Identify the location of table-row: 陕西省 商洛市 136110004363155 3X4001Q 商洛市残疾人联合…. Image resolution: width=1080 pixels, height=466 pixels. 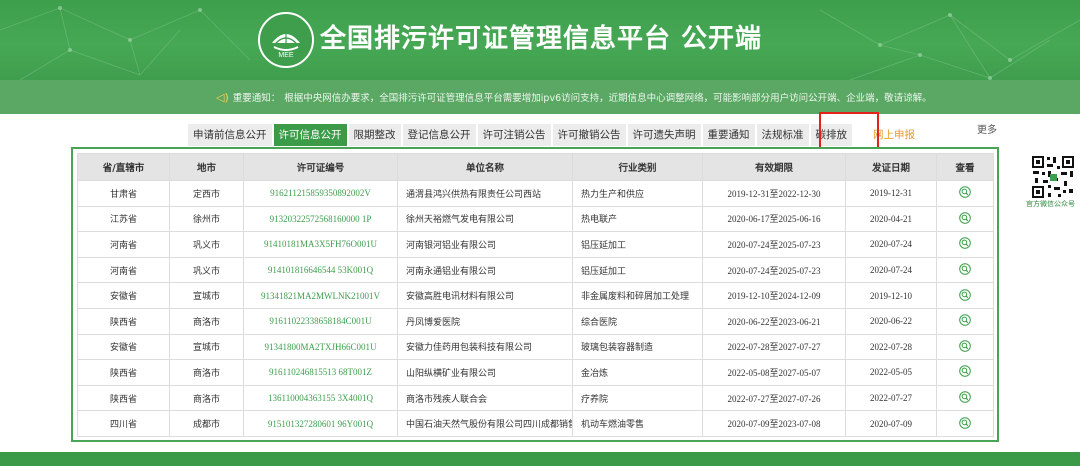
(535, 398).